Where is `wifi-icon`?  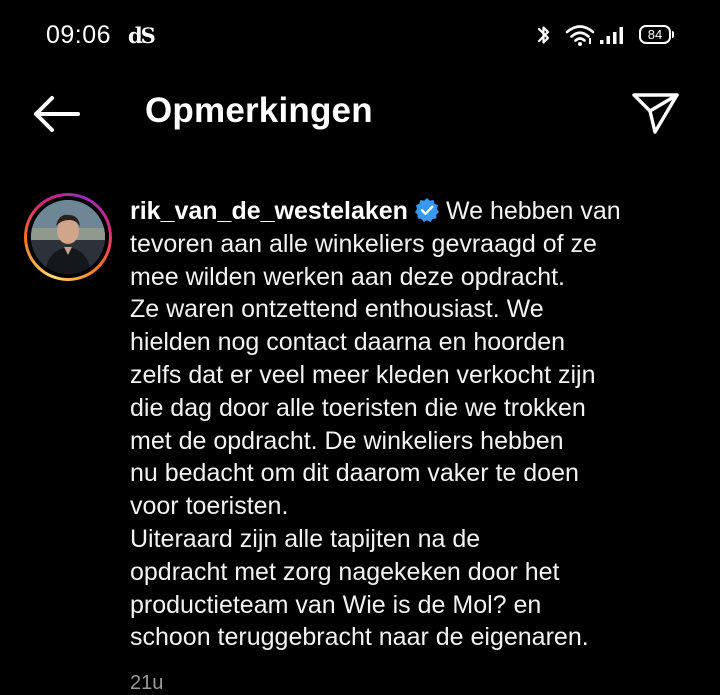 wifi-icon is located at coordinates (580, 35).